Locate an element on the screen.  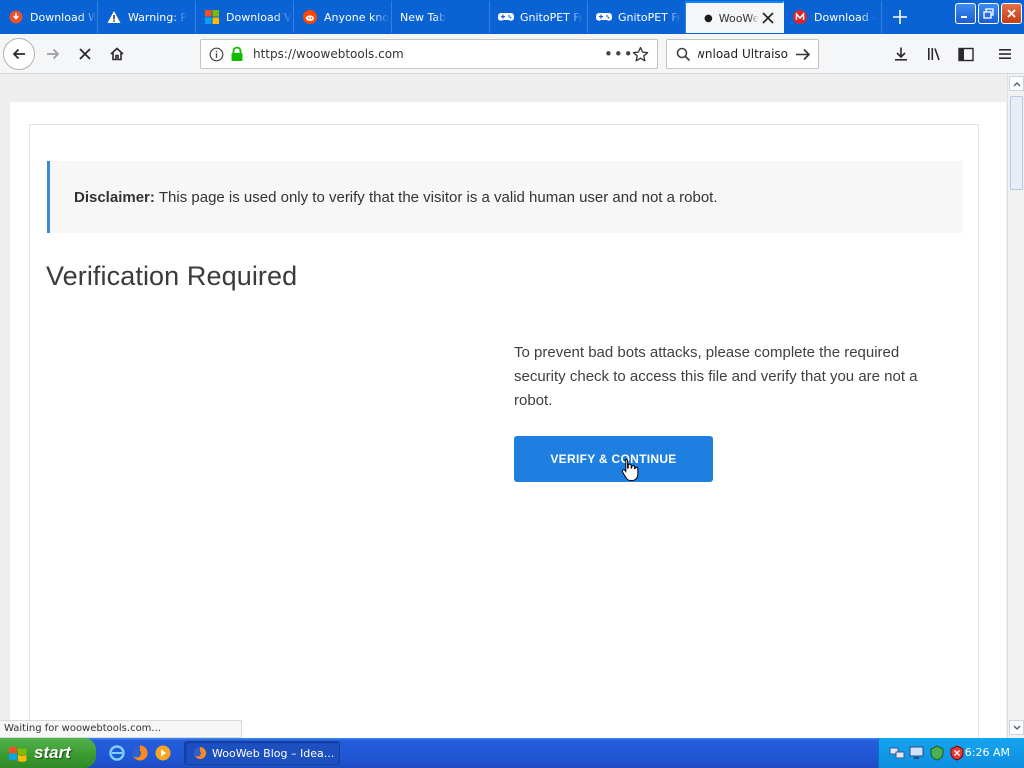
scroll-down-button is located at coordinates (1016, 727).